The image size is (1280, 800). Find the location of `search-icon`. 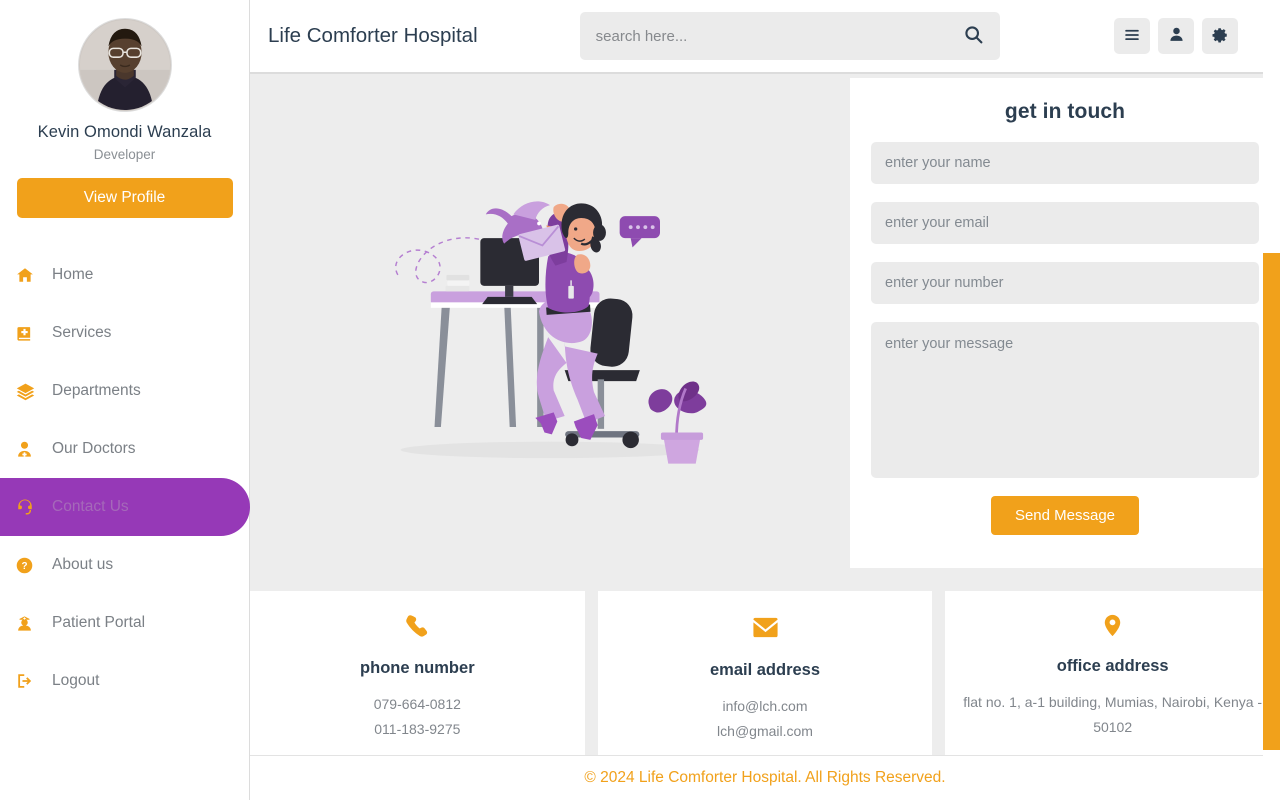

search-icon is located at coordinates (973, 36).